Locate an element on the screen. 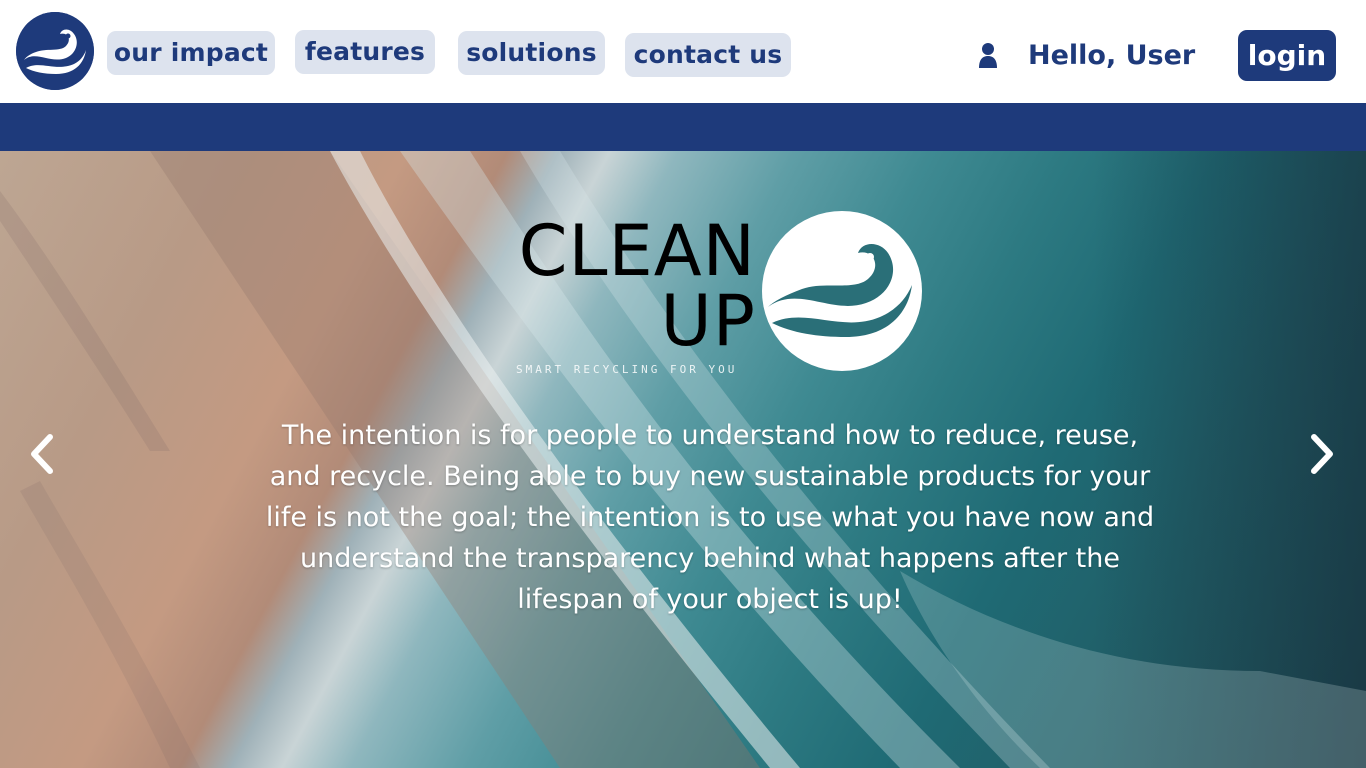  logo-word-up: UP is located at coordinates (708, 321).